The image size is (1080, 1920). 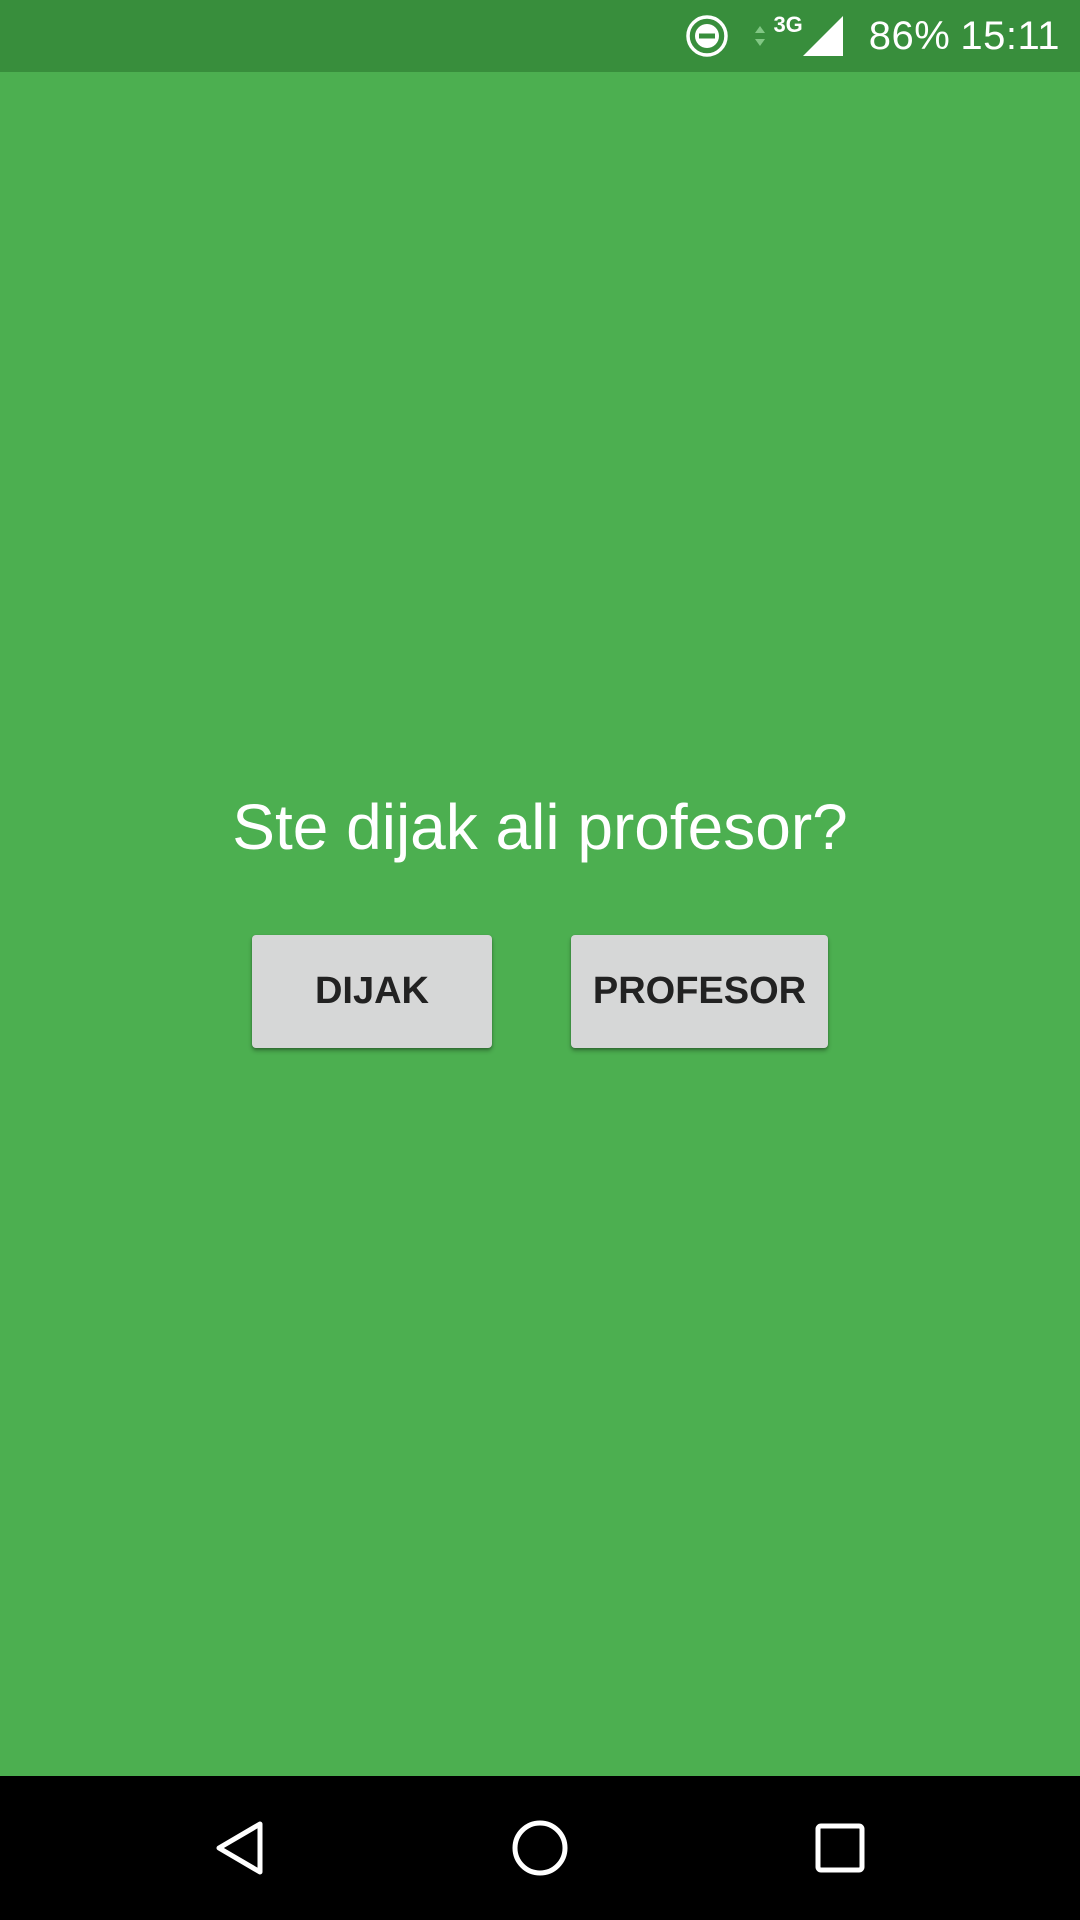 I want to click on navigation-bar, so click(x=540, y=1848).